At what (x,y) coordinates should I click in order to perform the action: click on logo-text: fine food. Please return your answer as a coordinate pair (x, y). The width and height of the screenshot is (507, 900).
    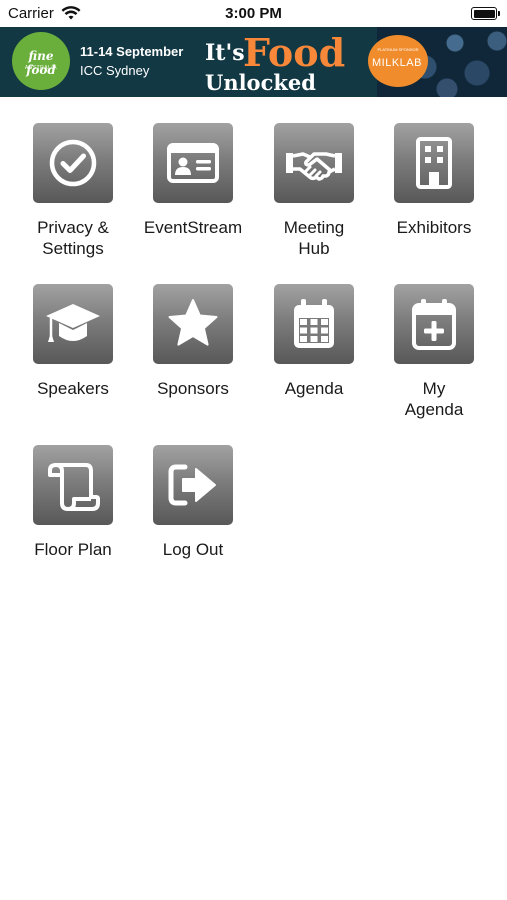
    Looking at the image, I should click on (41, 63).